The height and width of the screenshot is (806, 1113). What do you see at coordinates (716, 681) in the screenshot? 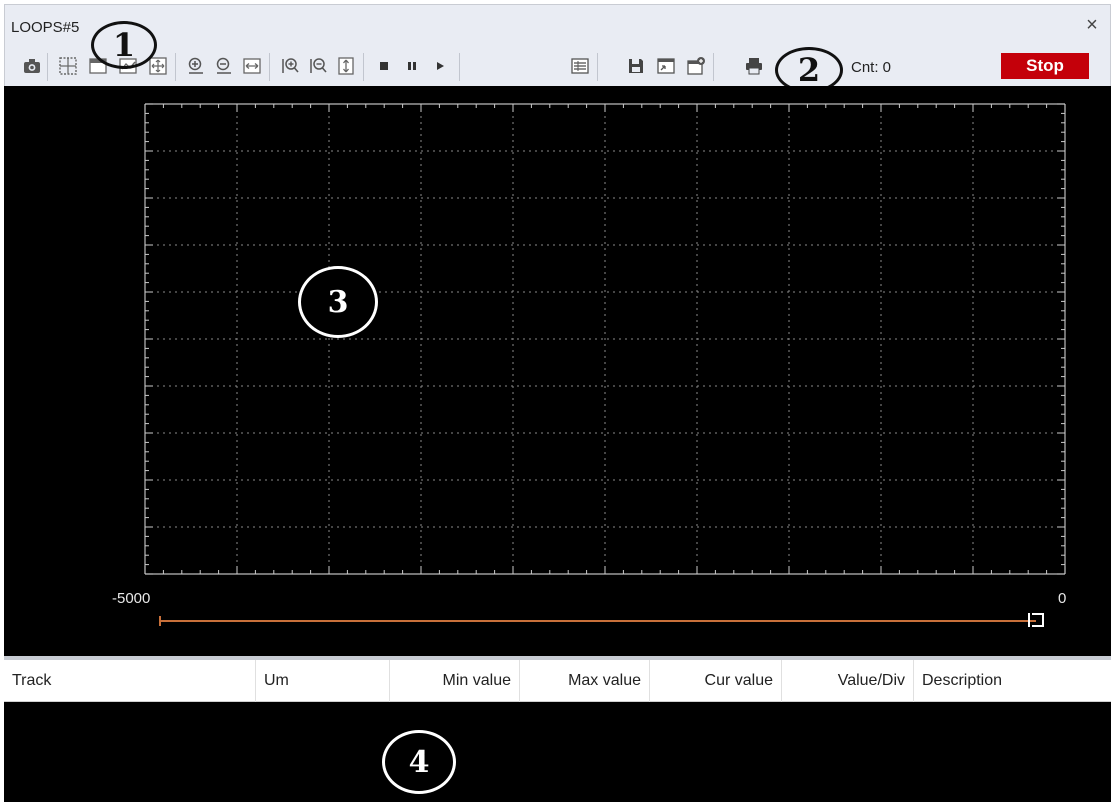
I see `col-cur-value: Cur value` at bounding box center [716, 681].